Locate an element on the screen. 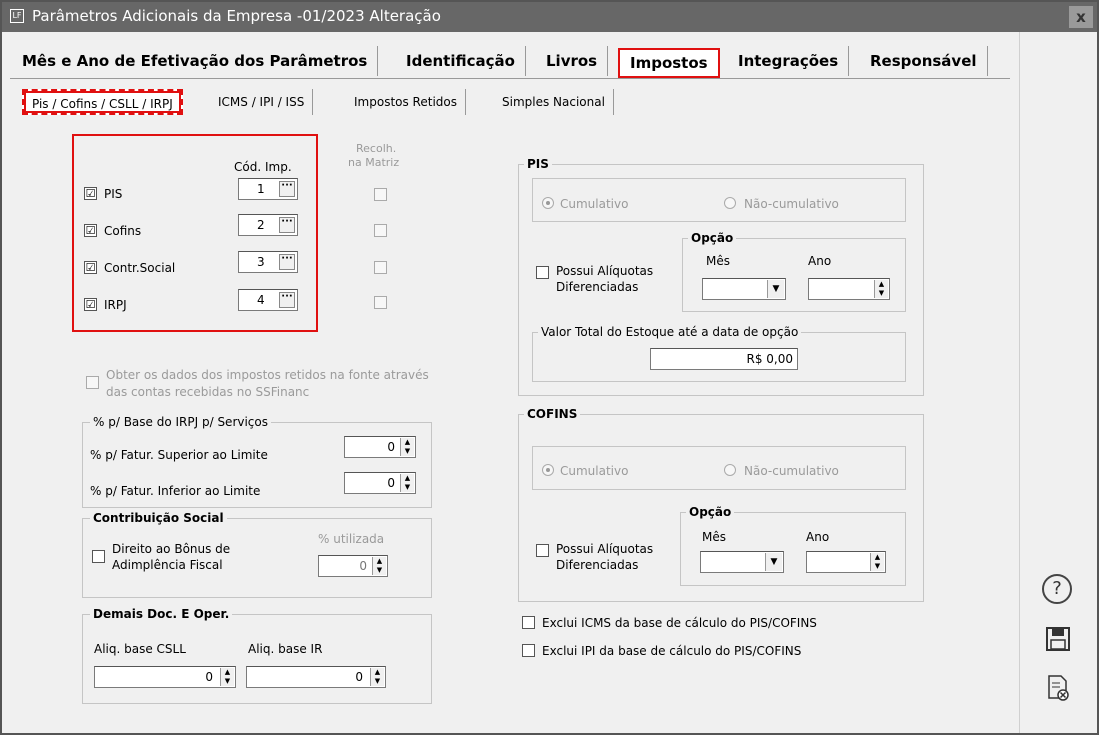 The image size is (1099, 735). subtab-pis-cofins: Pis / Cofins / CSLL / IRPJ is located at coordinates (102, 102).